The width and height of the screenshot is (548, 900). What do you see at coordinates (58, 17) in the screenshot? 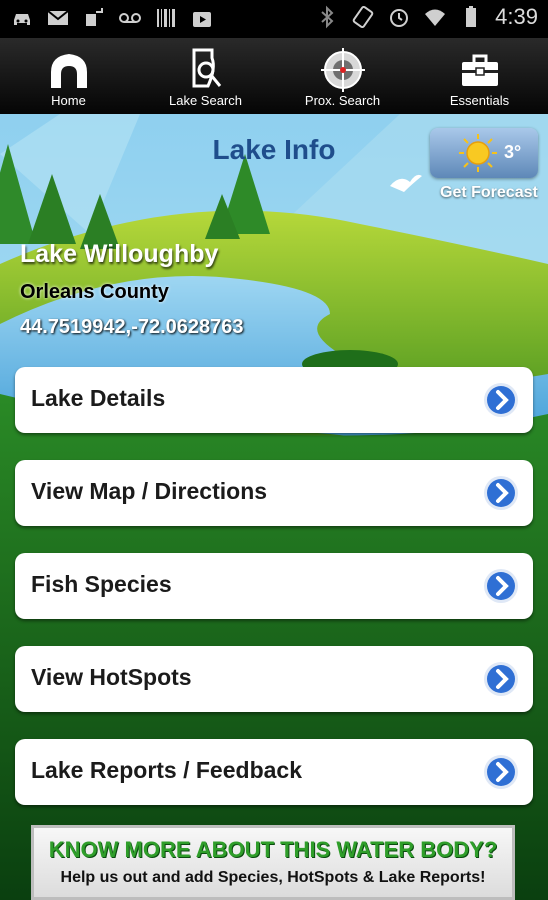
I see `gmail-icon` at bounding box center [58, 17].